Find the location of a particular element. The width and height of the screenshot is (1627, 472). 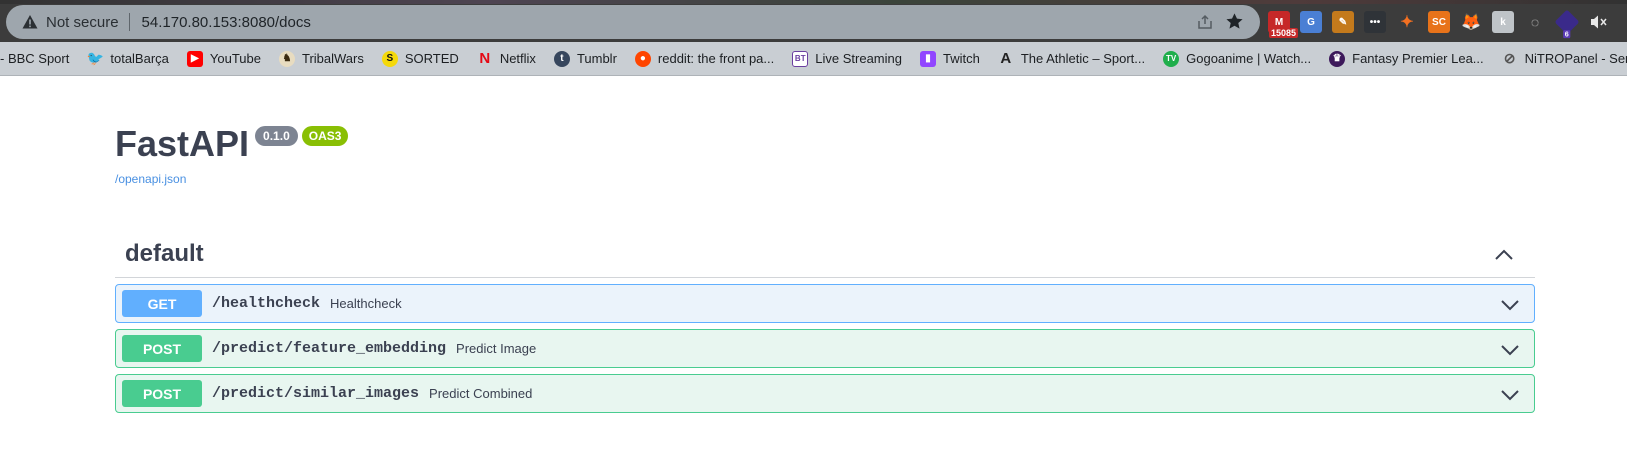

openapi-spec-link: /openapi.json is located at coordinates (150, 179).